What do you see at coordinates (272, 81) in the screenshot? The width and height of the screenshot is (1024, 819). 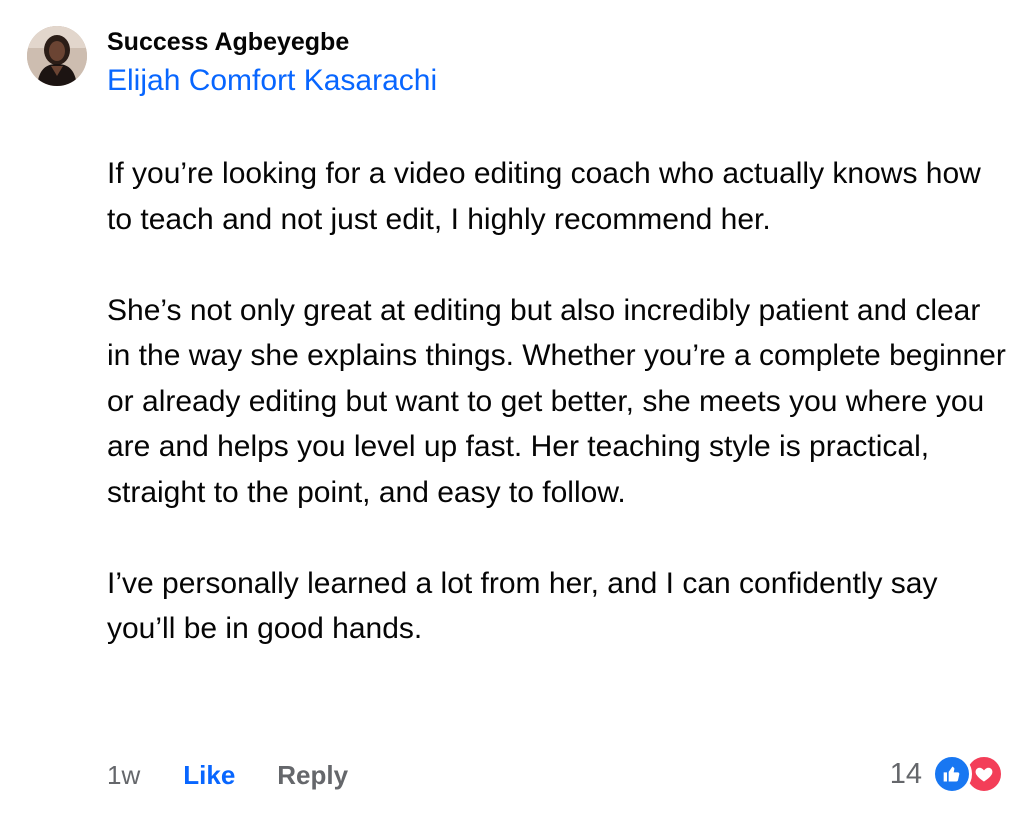 I see `mentioned-user-link: Elijah Comfort Kasarachi` at bounding box center [272, 81].